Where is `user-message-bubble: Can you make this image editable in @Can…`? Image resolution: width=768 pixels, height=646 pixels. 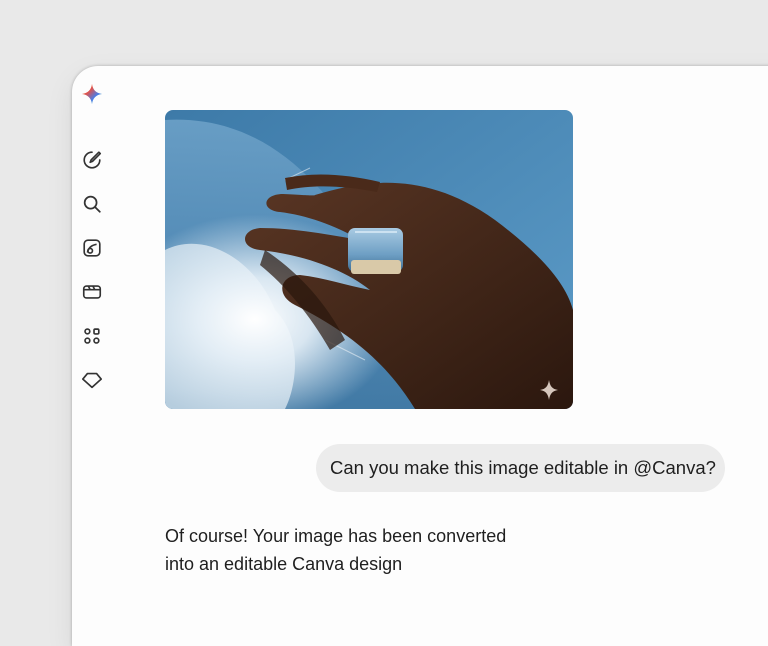
user-message-bubble: Can you make this image editable in @Can… is located at coordinates (520, 468).